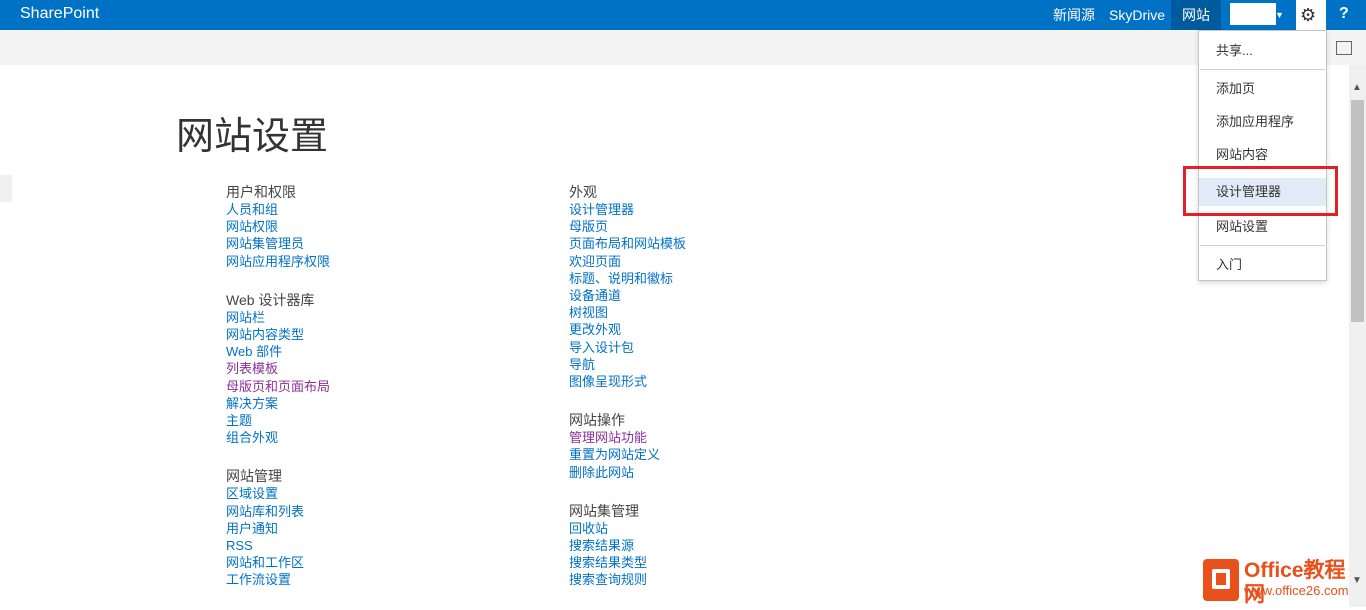  Describe the element at coordinates (278, 317) in the screenshot. I see `settings-link: 网站栏` at that location.